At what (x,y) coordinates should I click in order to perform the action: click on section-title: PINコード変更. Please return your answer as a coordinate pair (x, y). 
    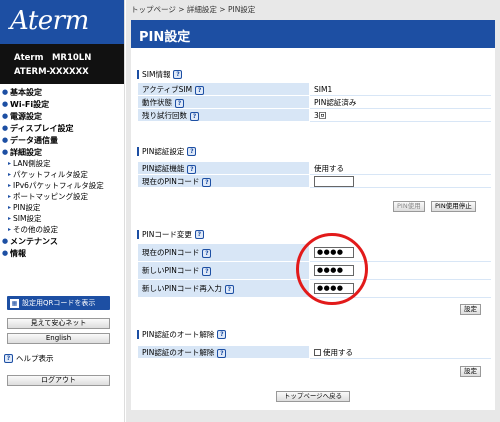
    Looking at the image, I should click on (167, 234).